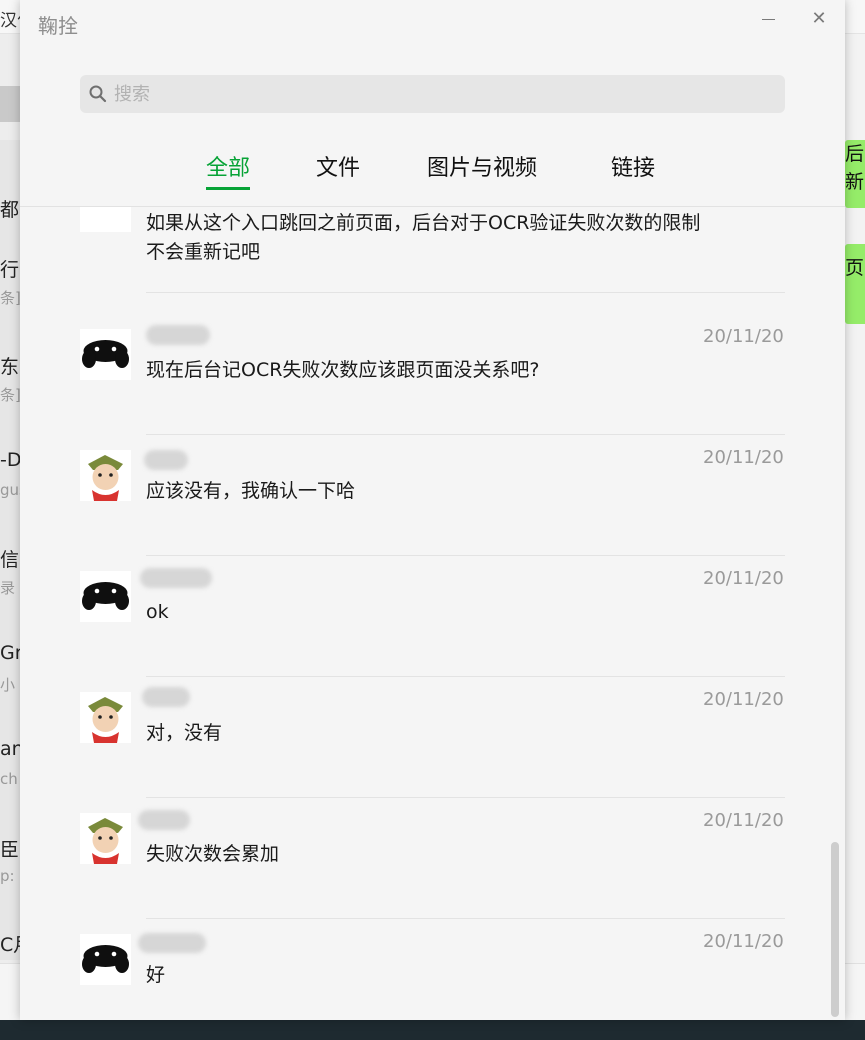 The image size is (865, 1040). Describe the element at coordinates (855, 284) in the screenshot. I see `background-message-bubble: 页面` at that location.